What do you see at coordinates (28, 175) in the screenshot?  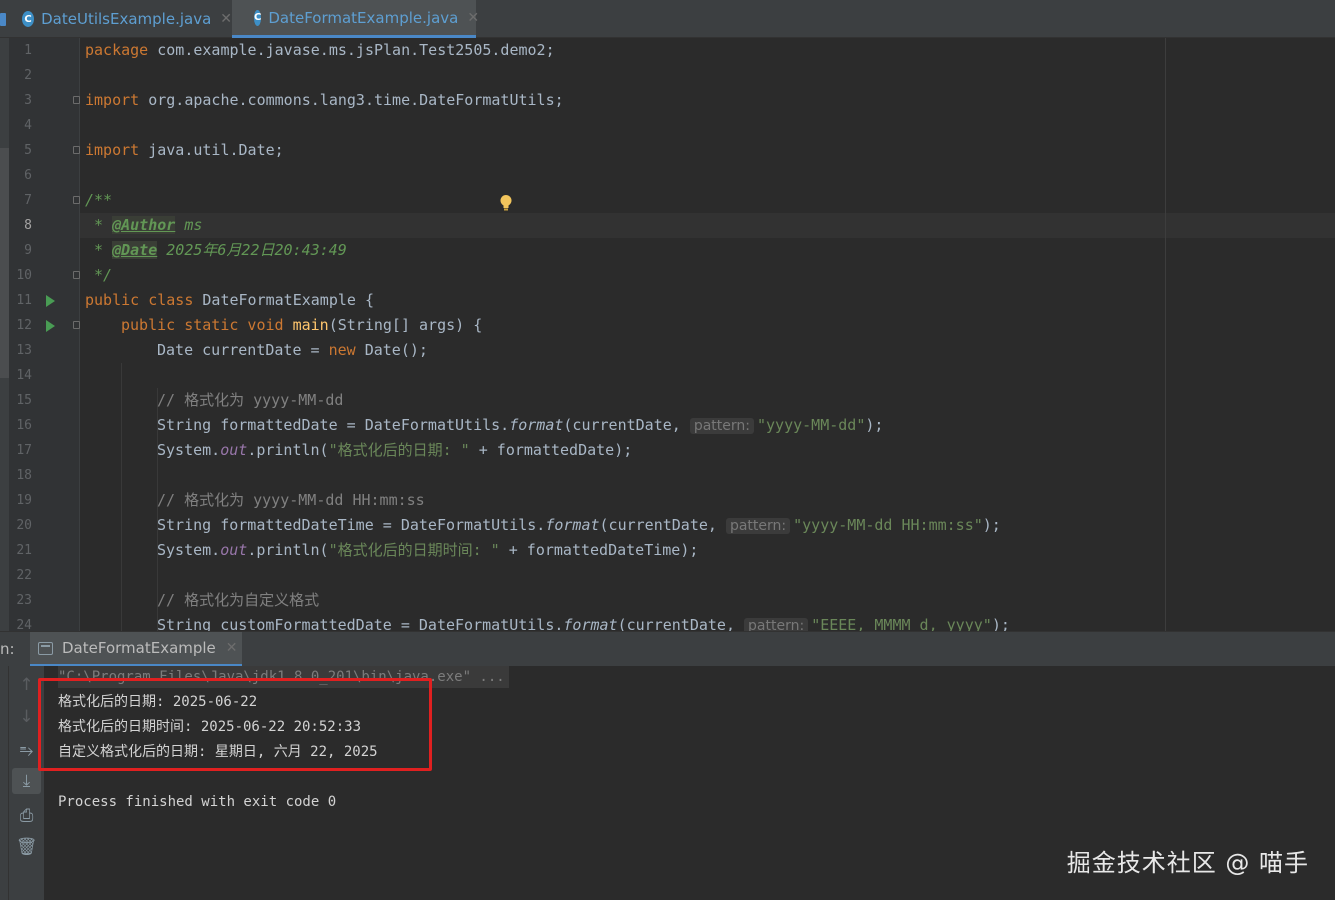 I see `line-number: 6` at bounding box center [28, 175].